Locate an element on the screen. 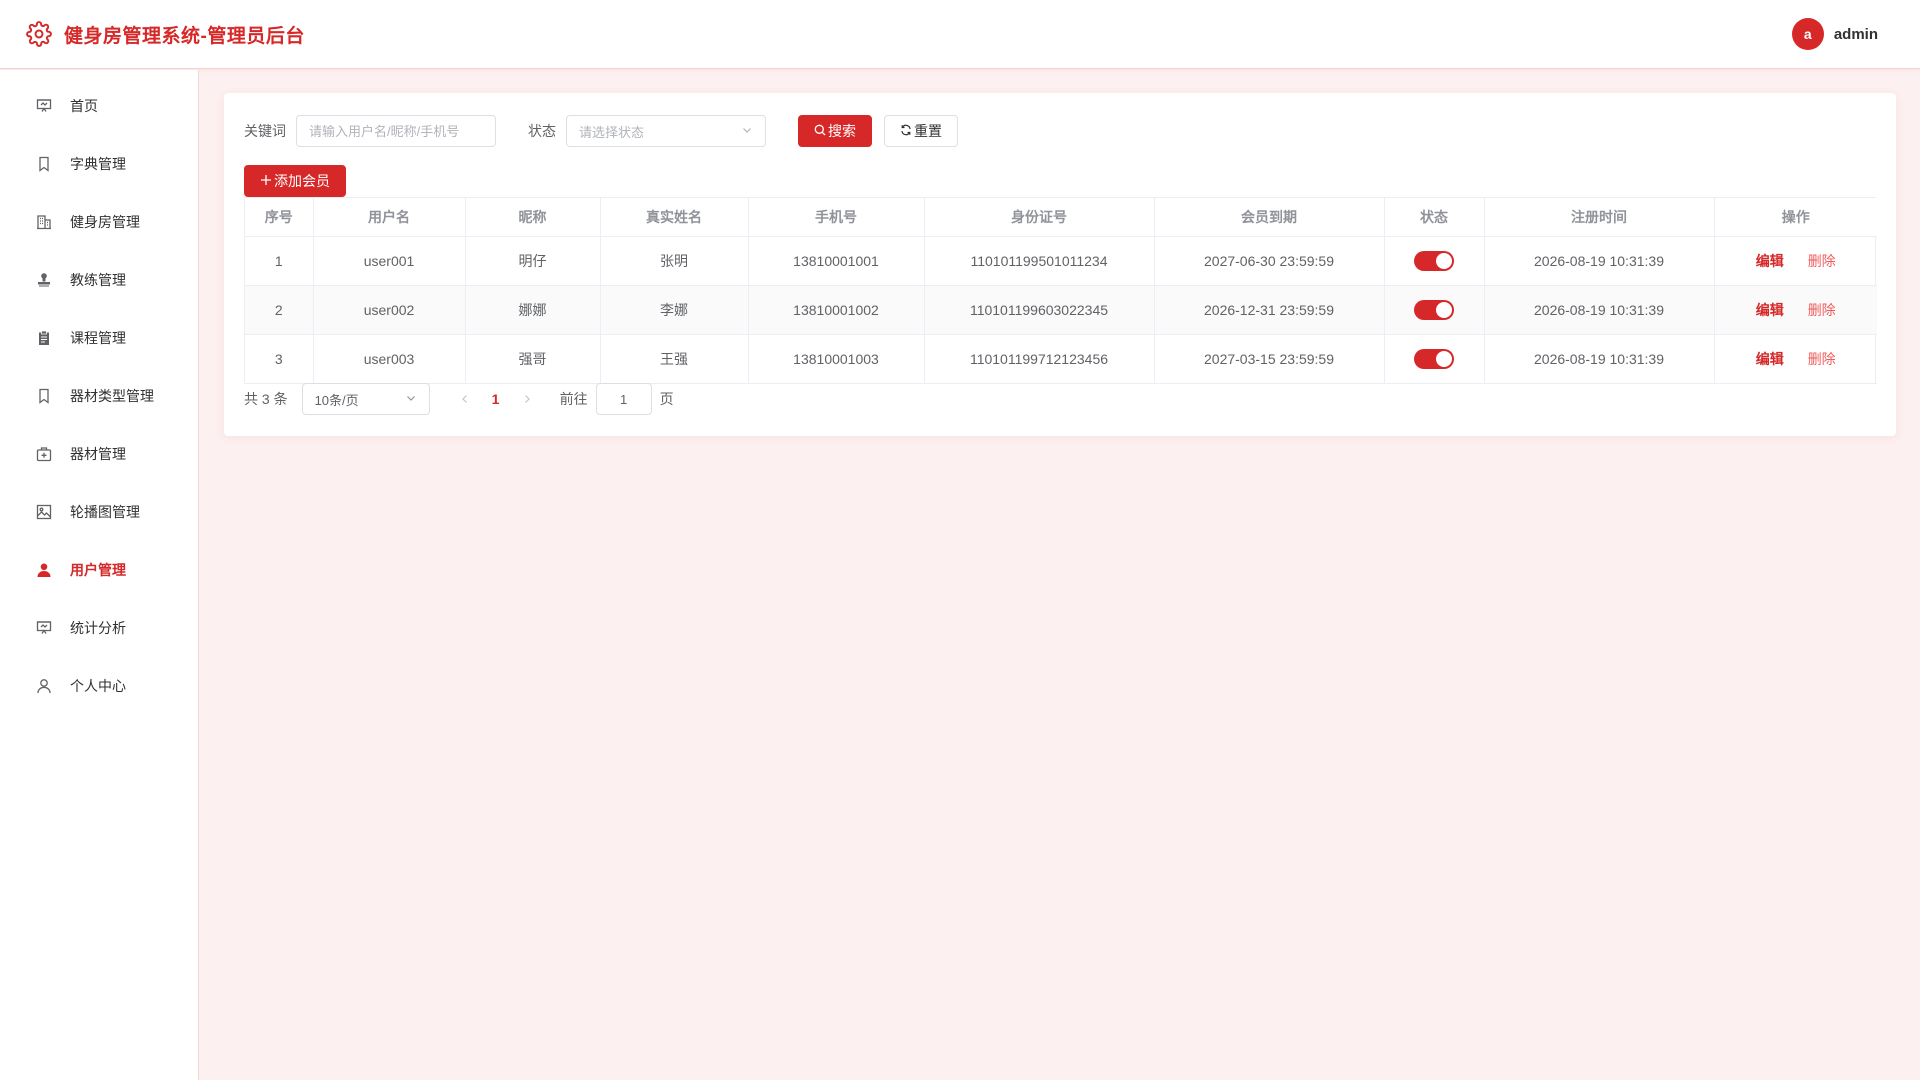 This screenshot has height=1080, width=1920. add-member-button: 添加会员 is located at coordinates (295, 181).